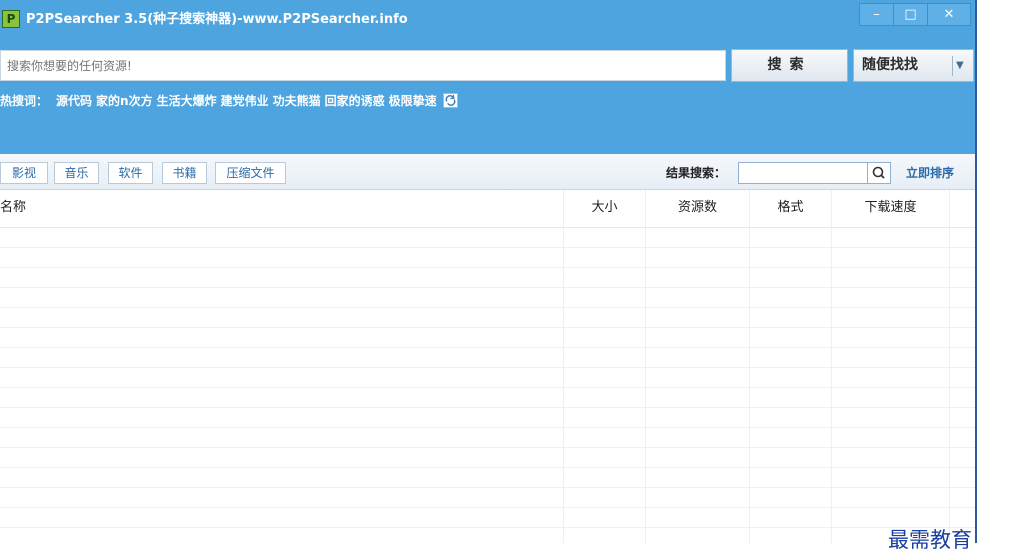 Image resolution: width=1010 pixels, height=554 pixels. Describe the element at coordinates (803, 173) in the screenshot. I see `result-filter-input` at that location.